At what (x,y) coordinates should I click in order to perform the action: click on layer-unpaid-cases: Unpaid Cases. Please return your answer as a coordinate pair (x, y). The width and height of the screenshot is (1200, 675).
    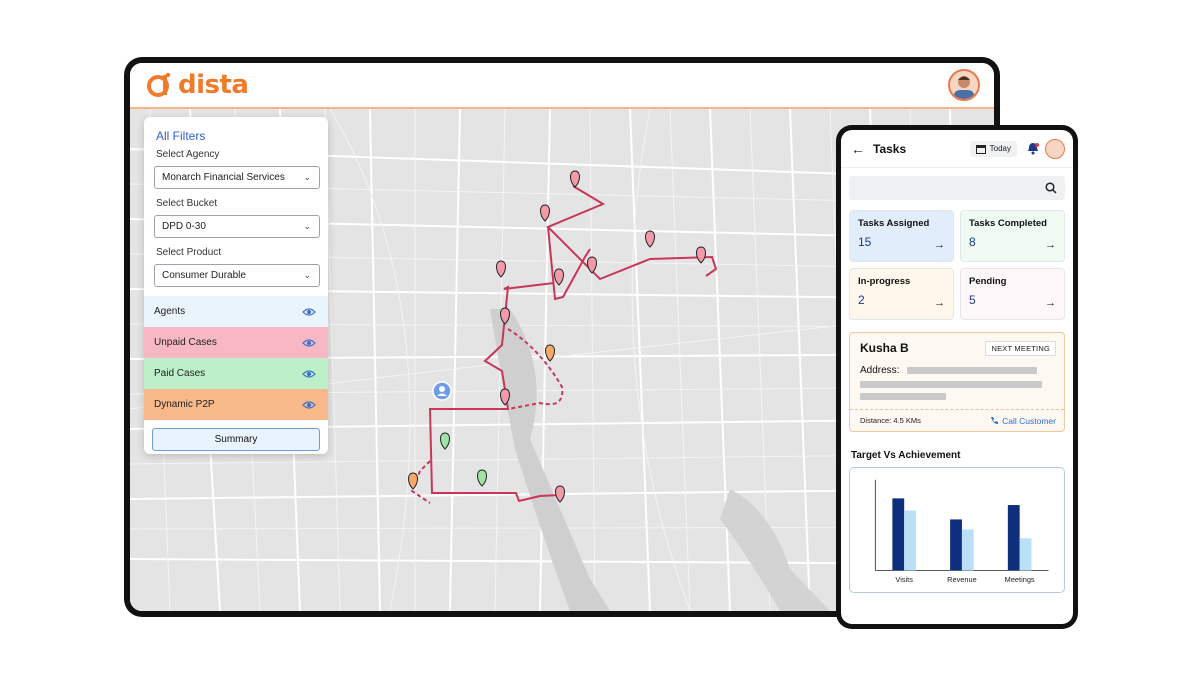
    Looking at the image, I should click on (236, 342).